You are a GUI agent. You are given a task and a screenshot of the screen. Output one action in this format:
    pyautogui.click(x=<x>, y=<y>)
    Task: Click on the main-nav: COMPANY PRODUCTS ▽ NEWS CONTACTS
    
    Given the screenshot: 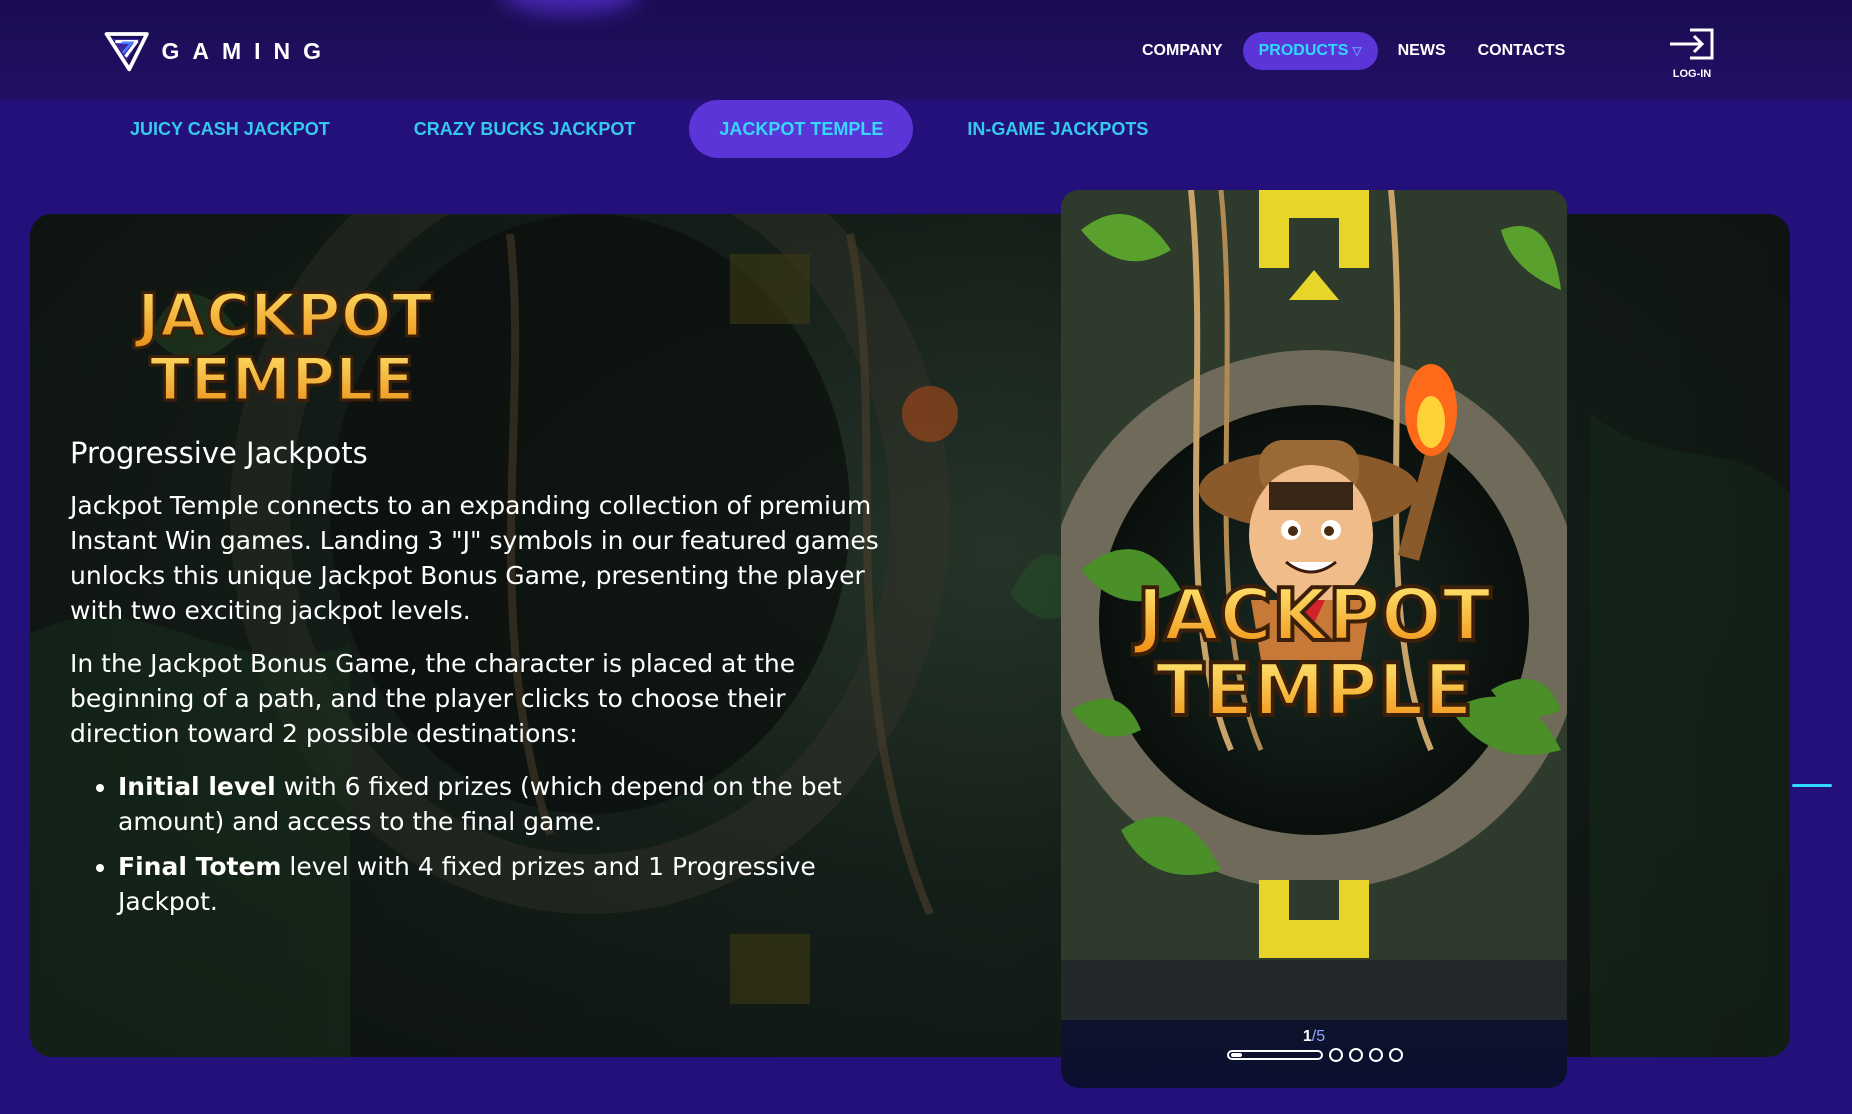 What is the action you would take?
    pyautogui.click(x=1357, y=51)
    